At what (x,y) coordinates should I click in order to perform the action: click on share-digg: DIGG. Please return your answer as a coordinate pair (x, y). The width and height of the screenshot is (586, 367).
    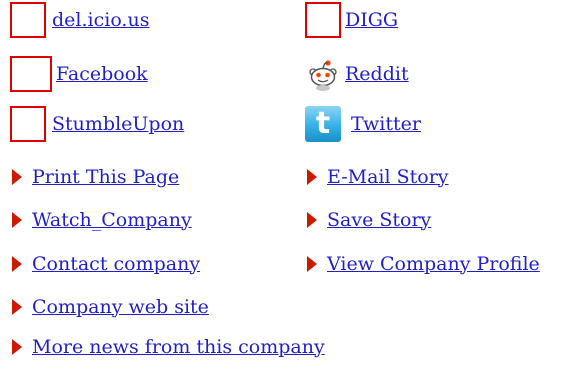
    Looking at the image, I should click on (351, 20).